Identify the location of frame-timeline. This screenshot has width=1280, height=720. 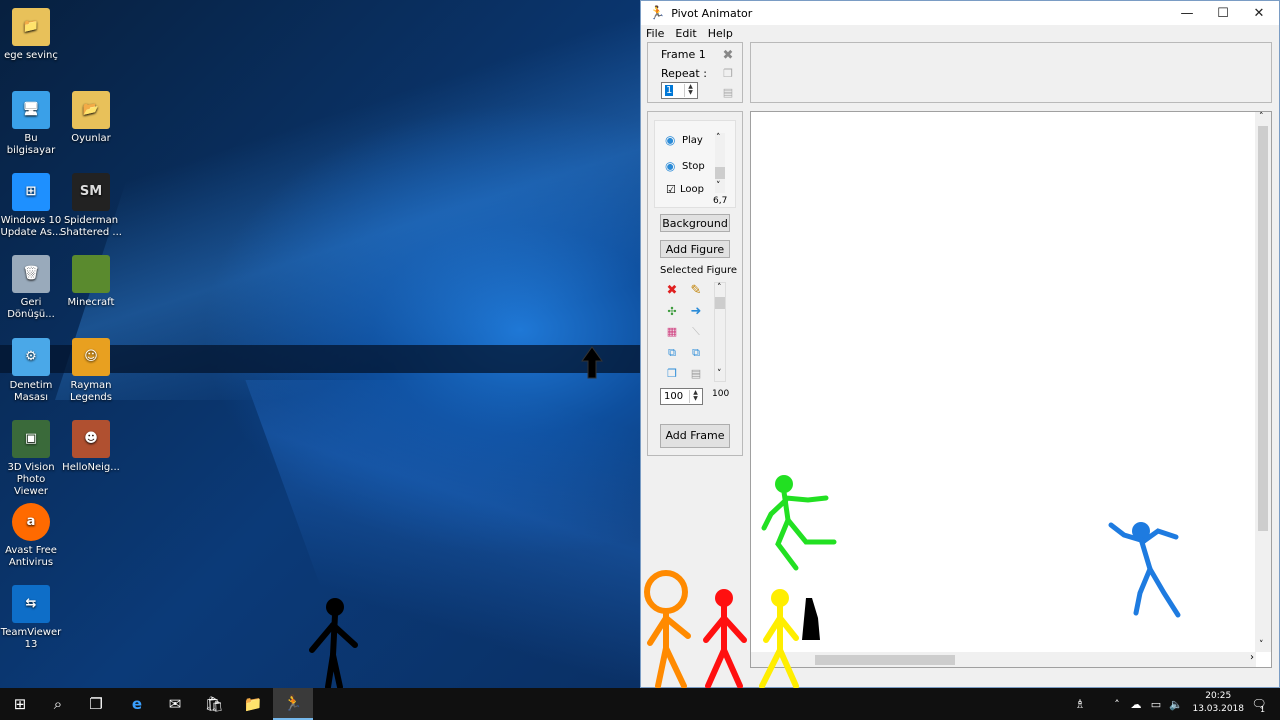
(1011, 72).